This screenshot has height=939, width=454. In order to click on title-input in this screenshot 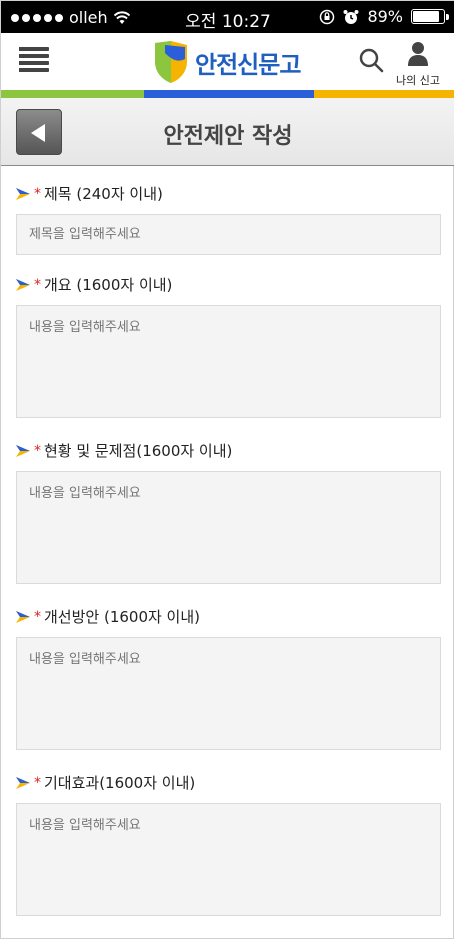, I will do `click(228, 234)`.